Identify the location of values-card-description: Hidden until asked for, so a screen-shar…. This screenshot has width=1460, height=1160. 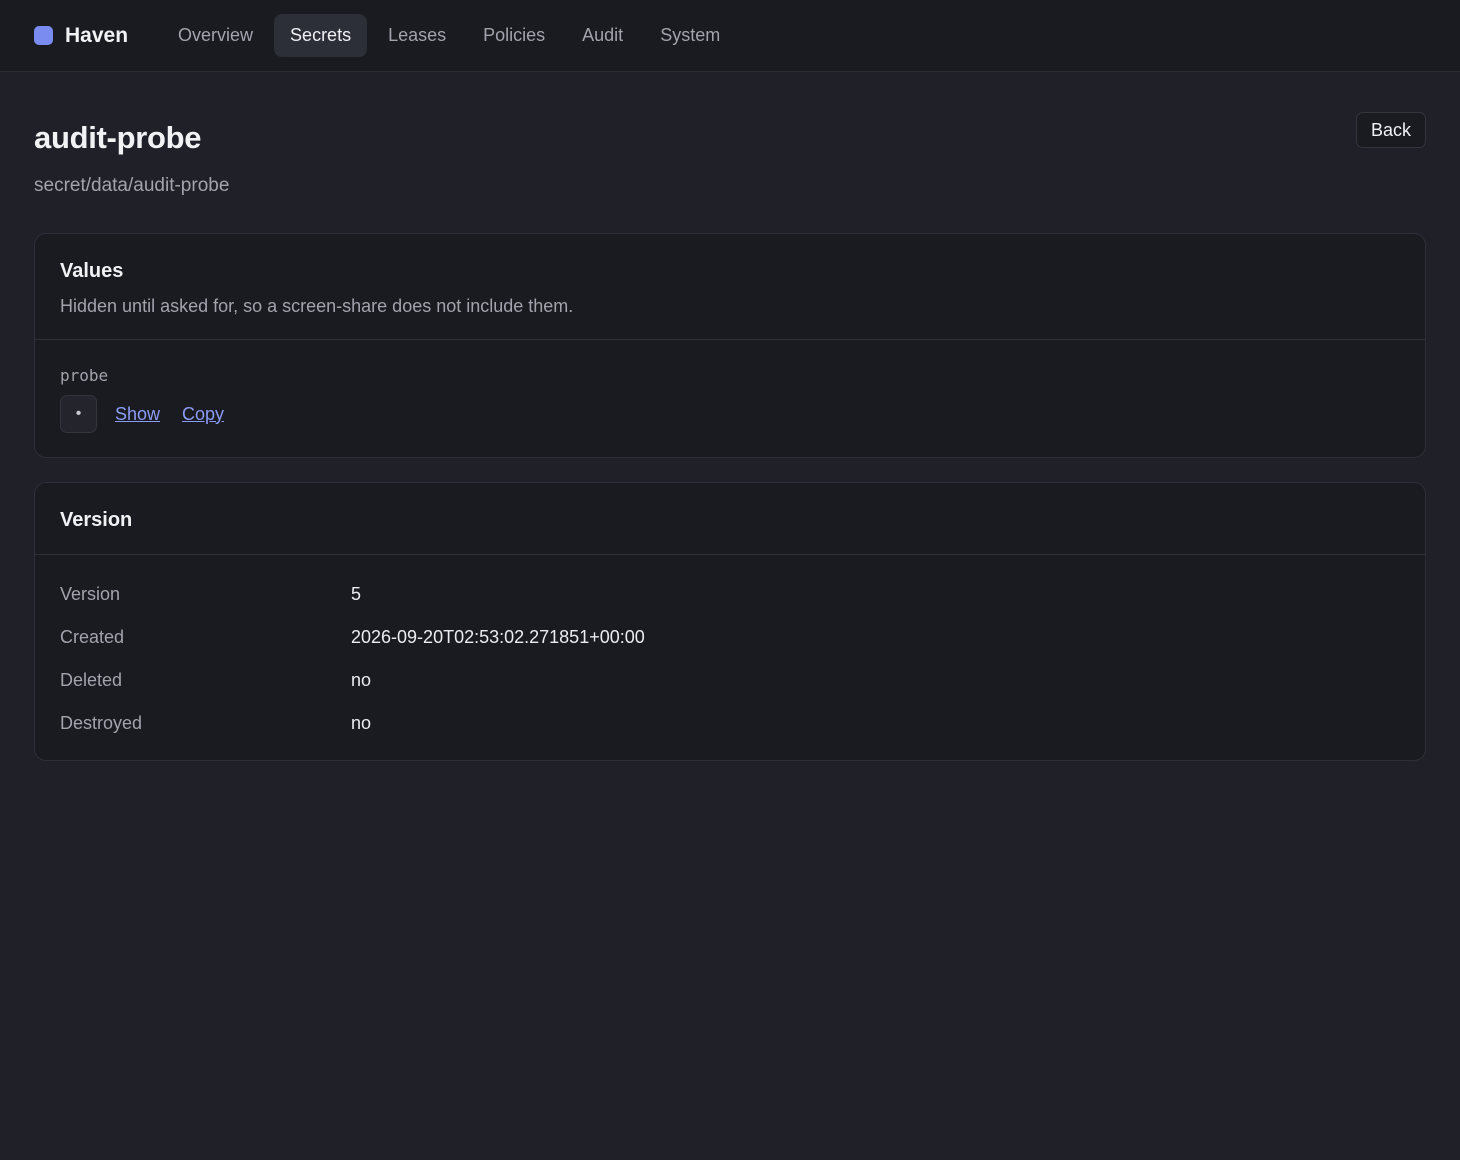
(317, 306).